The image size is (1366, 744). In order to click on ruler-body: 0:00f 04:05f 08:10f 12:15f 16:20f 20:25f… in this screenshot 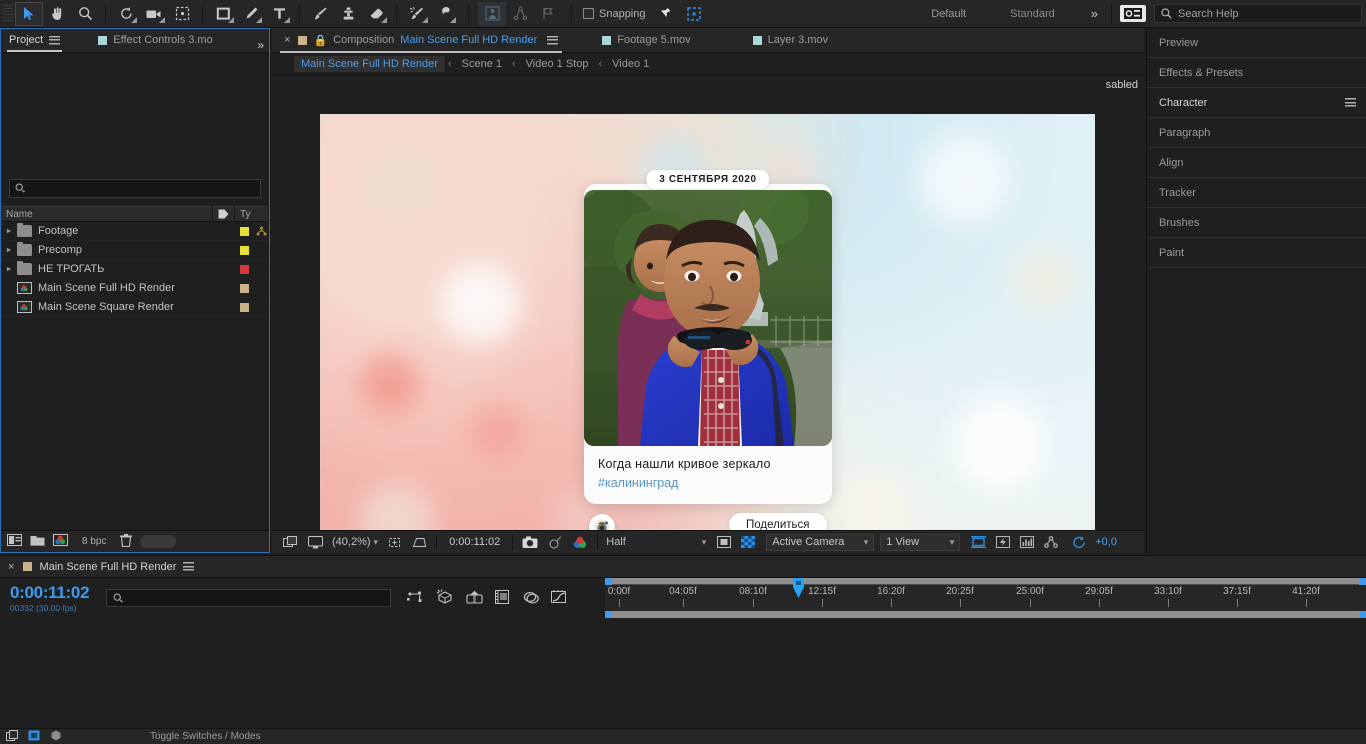, I will do `click(985, 594)`.